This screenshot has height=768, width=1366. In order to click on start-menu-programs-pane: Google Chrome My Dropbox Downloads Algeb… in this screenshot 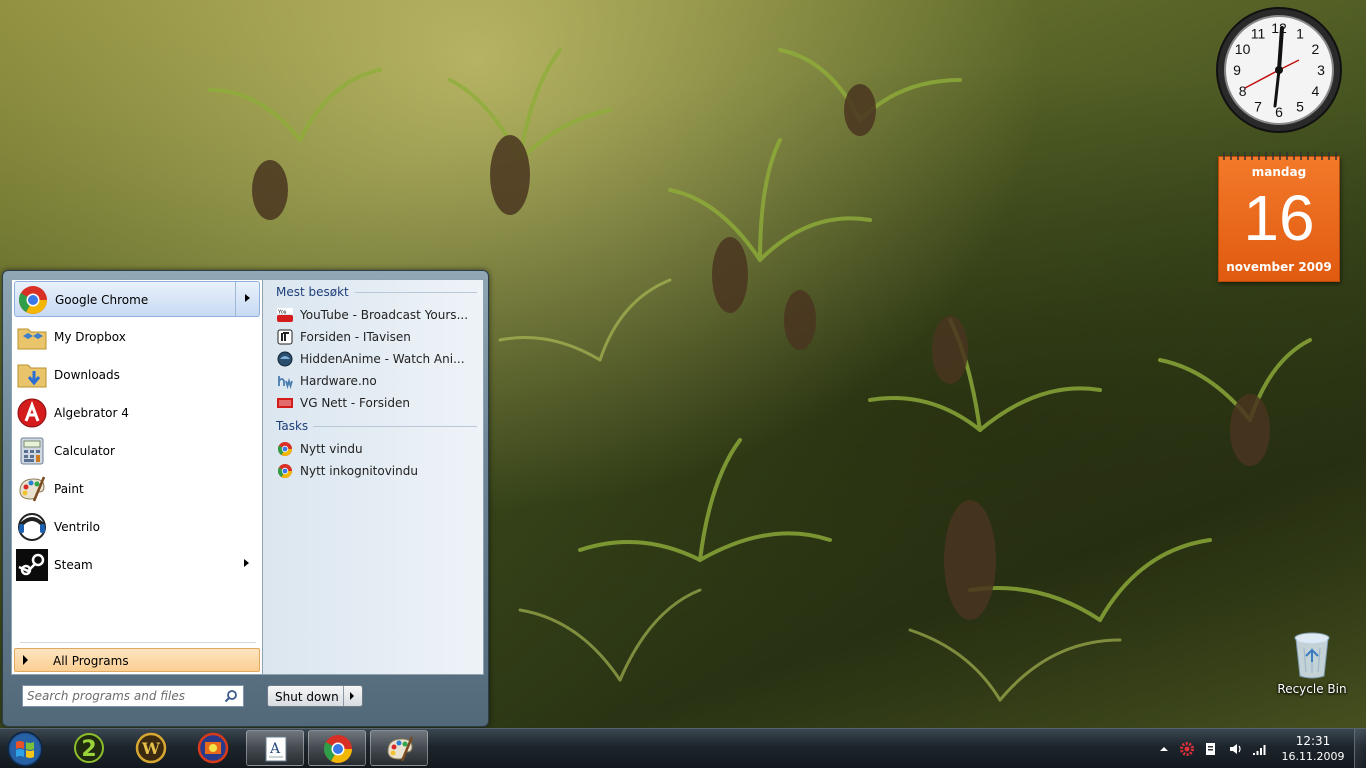, I will do `click(137, 477)`.